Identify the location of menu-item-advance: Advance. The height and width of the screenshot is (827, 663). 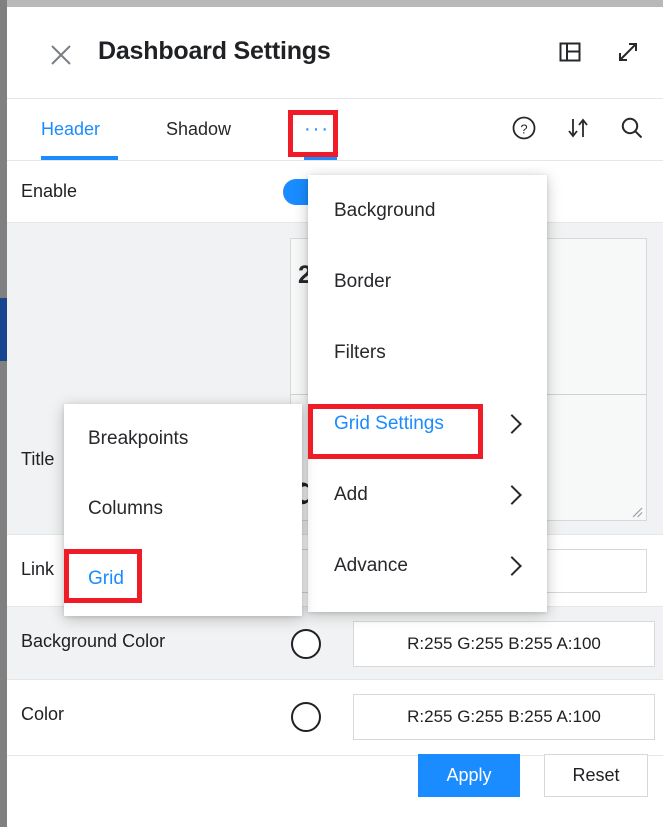
(427, 565).